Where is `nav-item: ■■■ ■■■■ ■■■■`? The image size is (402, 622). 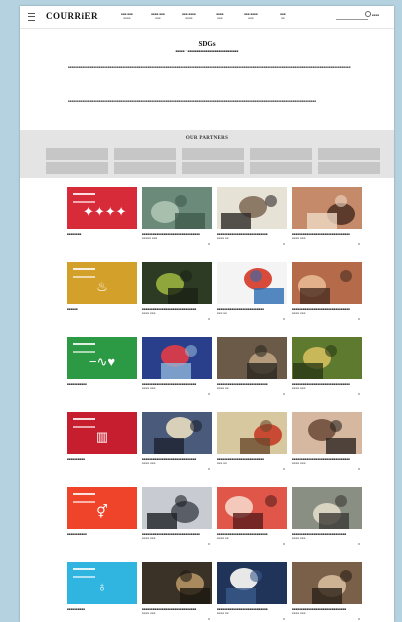
nav-item: ■■■ ■■■■ ■■■■ is located at coordinates (189, 16).